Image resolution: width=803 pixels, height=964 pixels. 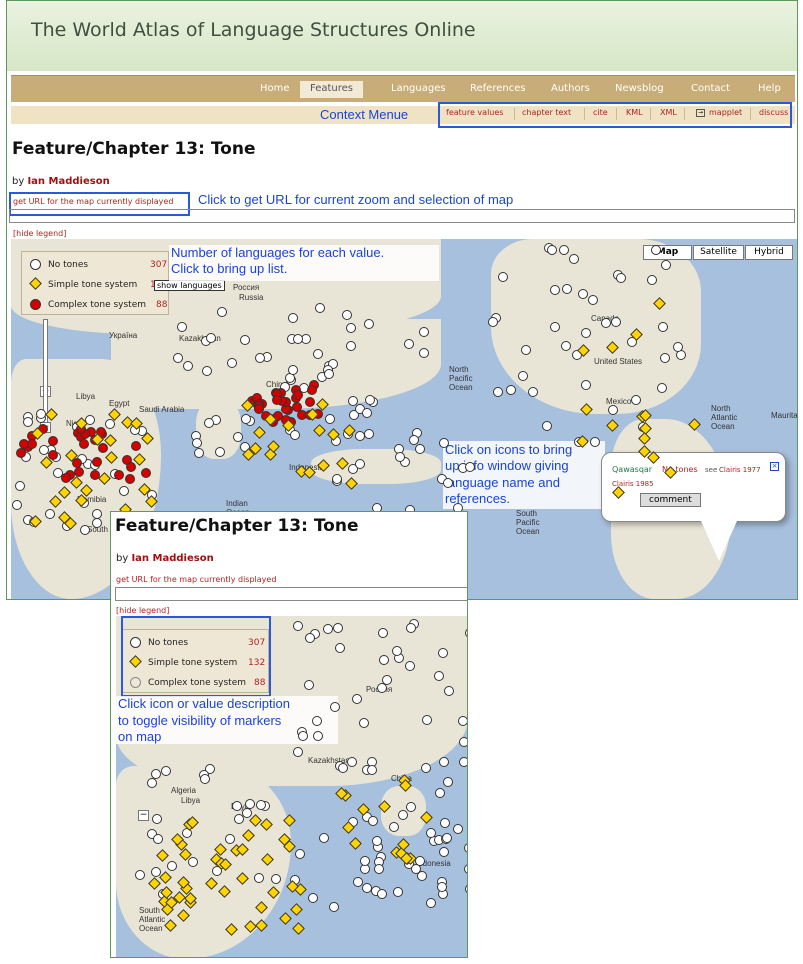 I want to click on inset-url-output-field, so click(x=291, y=594).